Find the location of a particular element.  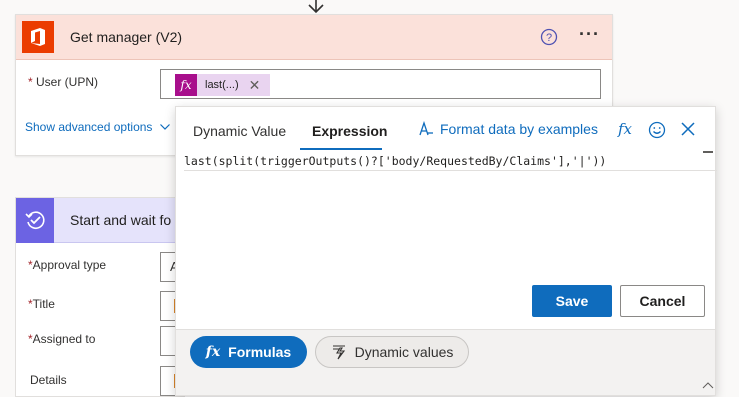

card-title: Start and wait fo is located at coordinates (121, 220).